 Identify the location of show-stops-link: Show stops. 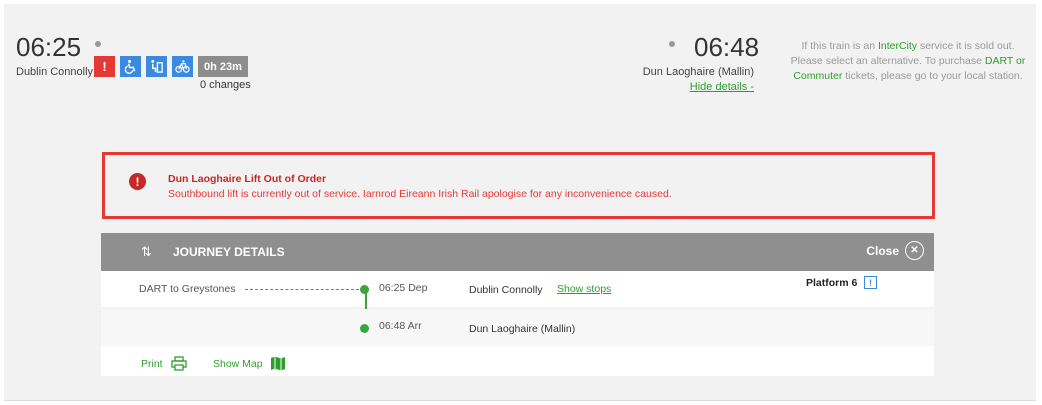
(584, 289).